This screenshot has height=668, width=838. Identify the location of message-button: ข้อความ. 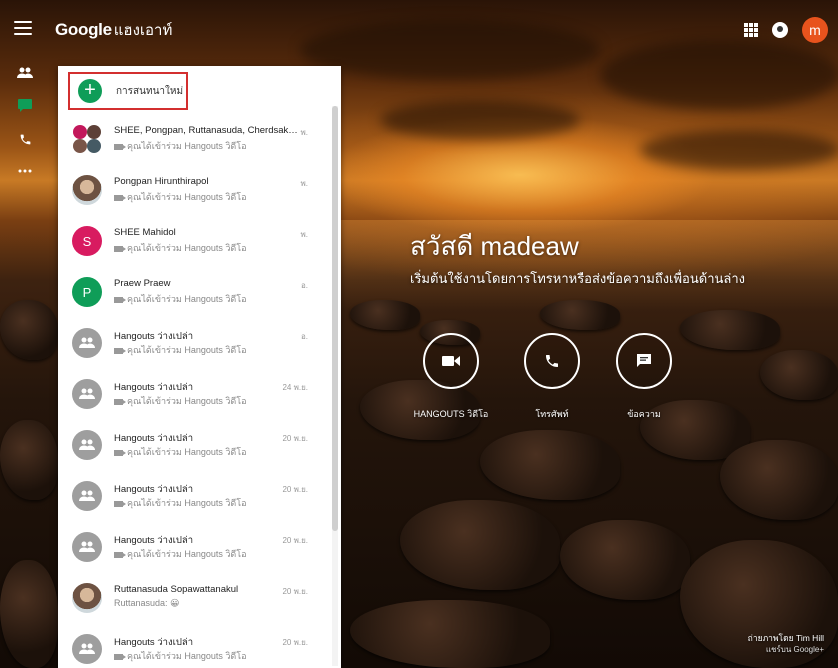
(644, 377).